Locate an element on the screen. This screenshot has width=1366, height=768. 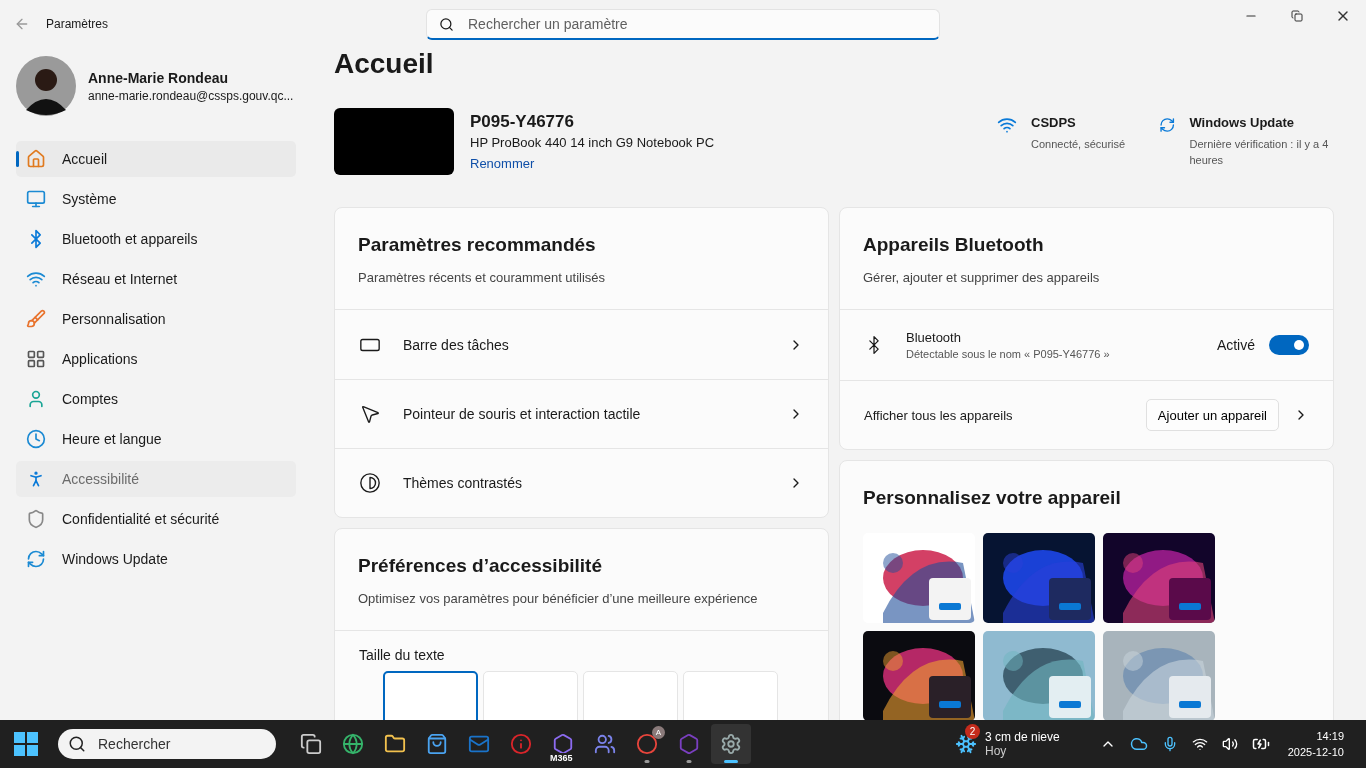
card-subtitle: Optimisez vos paramètres pour bénéficier d’une meilleure expérience is located at coordinates (558, 598).